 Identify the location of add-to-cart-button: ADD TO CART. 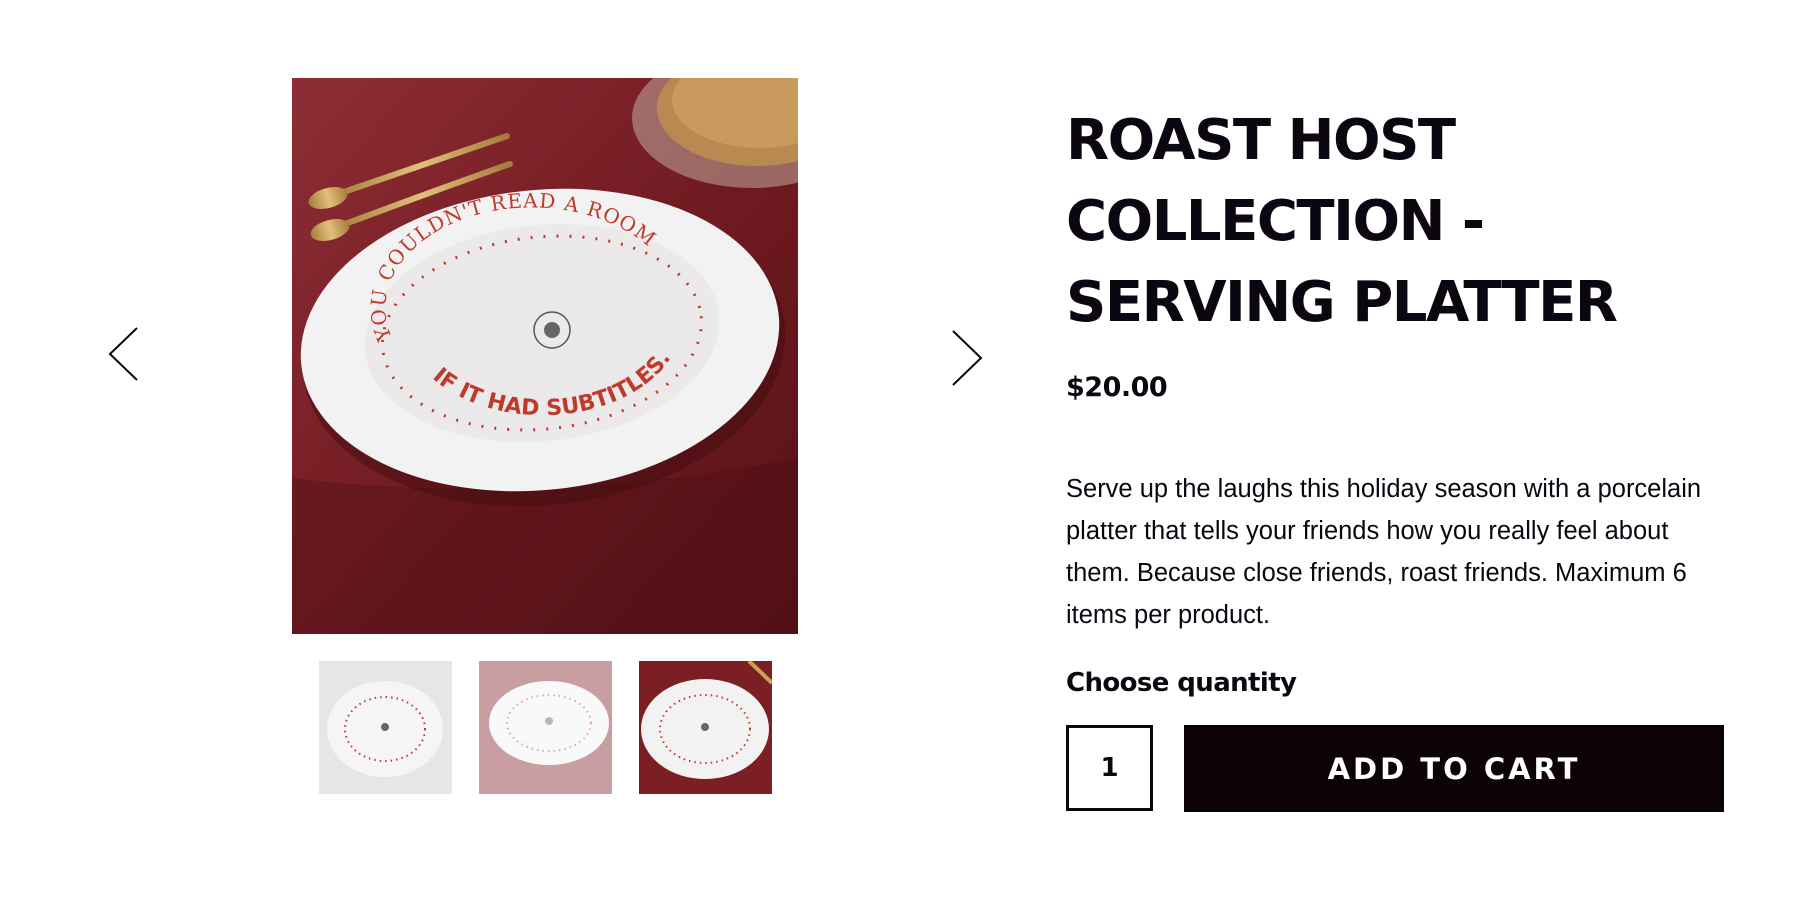
(1454, 768).